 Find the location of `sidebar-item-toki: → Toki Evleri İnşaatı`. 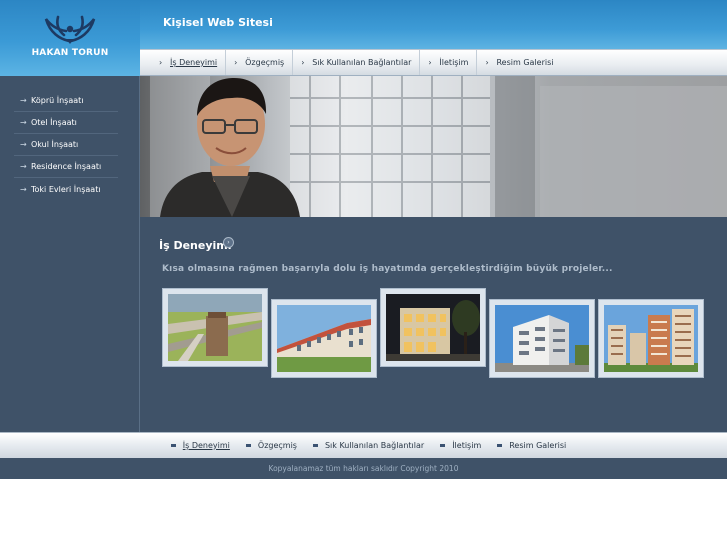

sidebar-item-toki: → Toki Evleri İnşaatı is located at coordinates (66, 189).